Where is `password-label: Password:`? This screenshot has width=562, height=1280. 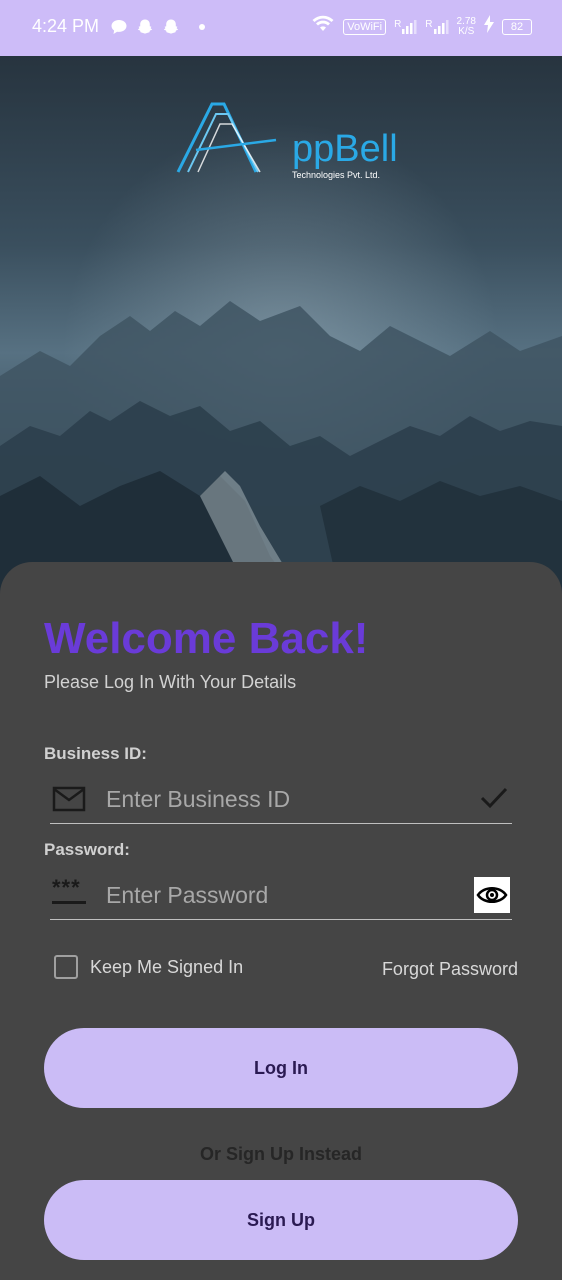
password-label: Password: is located at coordinates (87, 849).